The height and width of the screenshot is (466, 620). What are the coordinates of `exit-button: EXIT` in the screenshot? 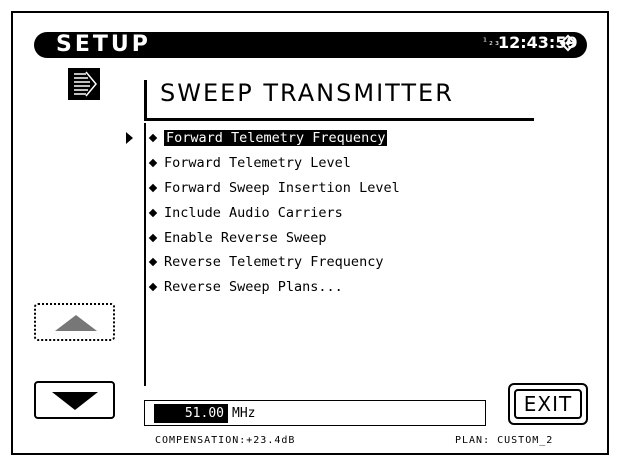 It's located at (548, 404).